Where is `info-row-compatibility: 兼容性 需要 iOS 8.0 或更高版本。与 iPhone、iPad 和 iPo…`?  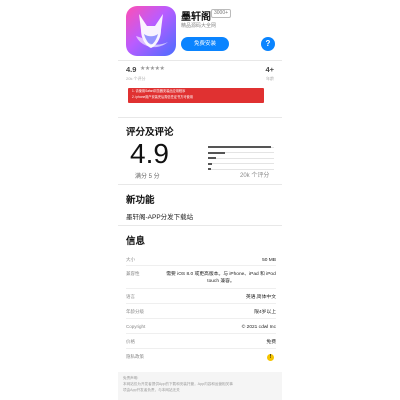
info-row-compatibility: 兼容性 需要 iOS 8.0 或更高版本。与 iPhone、iPad 和 iPo… is located at coordinates (201, 277).